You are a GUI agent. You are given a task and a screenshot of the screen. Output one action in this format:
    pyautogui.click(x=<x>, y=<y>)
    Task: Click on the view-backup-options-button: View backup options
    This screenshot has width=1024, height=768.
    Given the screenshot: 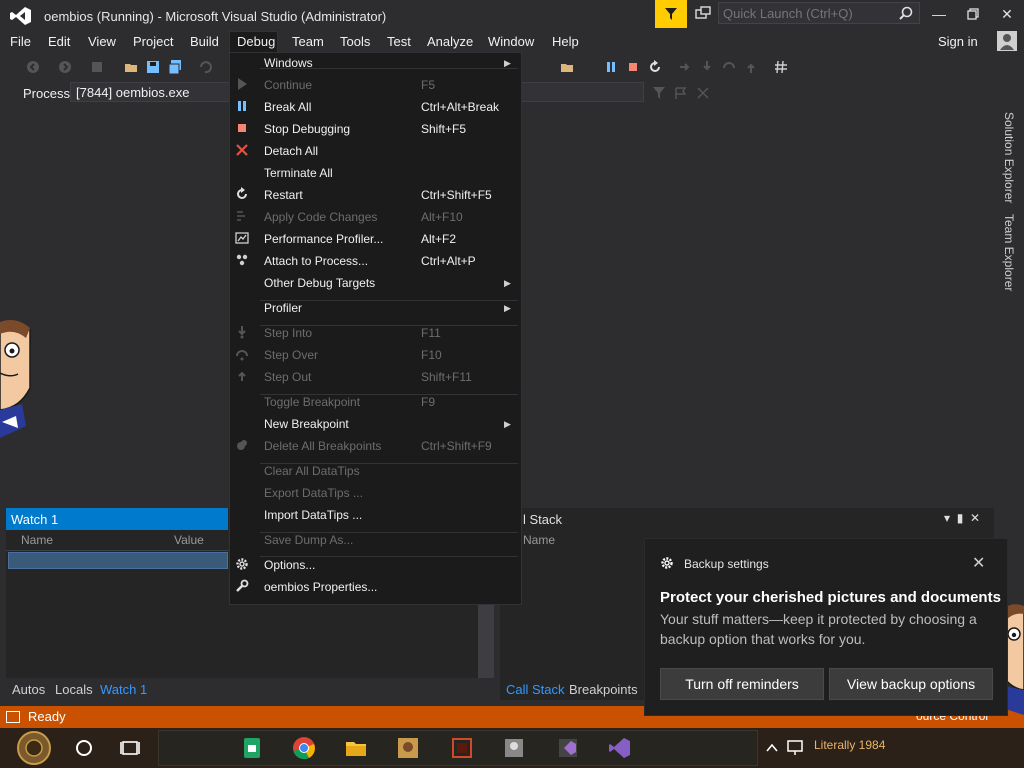 What is the action you would take?
    pyautogui.click(x=911, y=684)
    